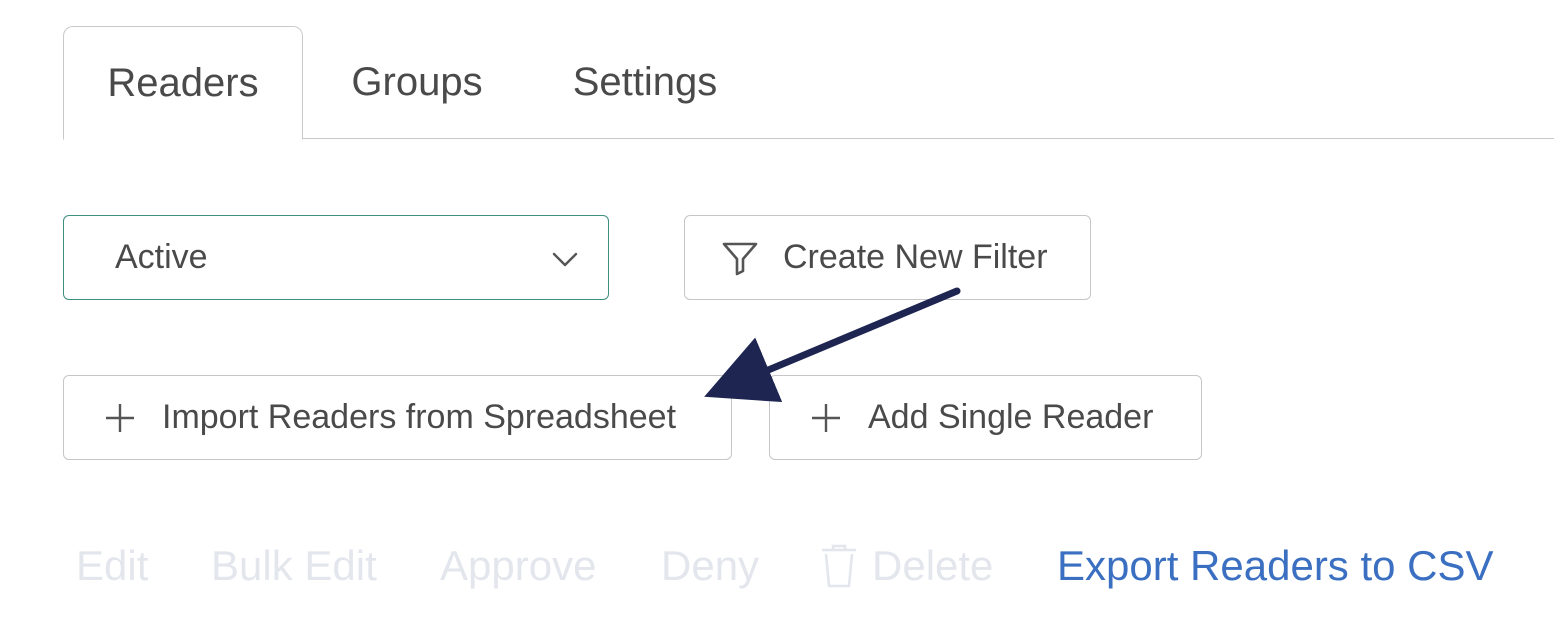  Describe the element at coordinates (112, 566) in the screenshot. I see `edit-action: Edit` at that location.